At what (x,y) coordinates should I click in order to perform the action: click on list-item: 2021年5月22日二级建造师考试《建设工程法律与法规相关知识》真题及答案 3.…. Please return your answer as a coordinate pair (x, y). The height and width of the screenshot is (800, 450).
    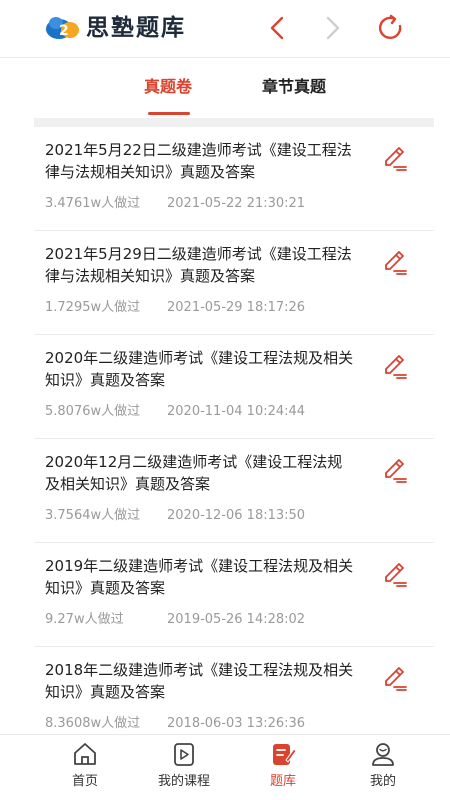
    Looking at the image, I should click on (234, 179).